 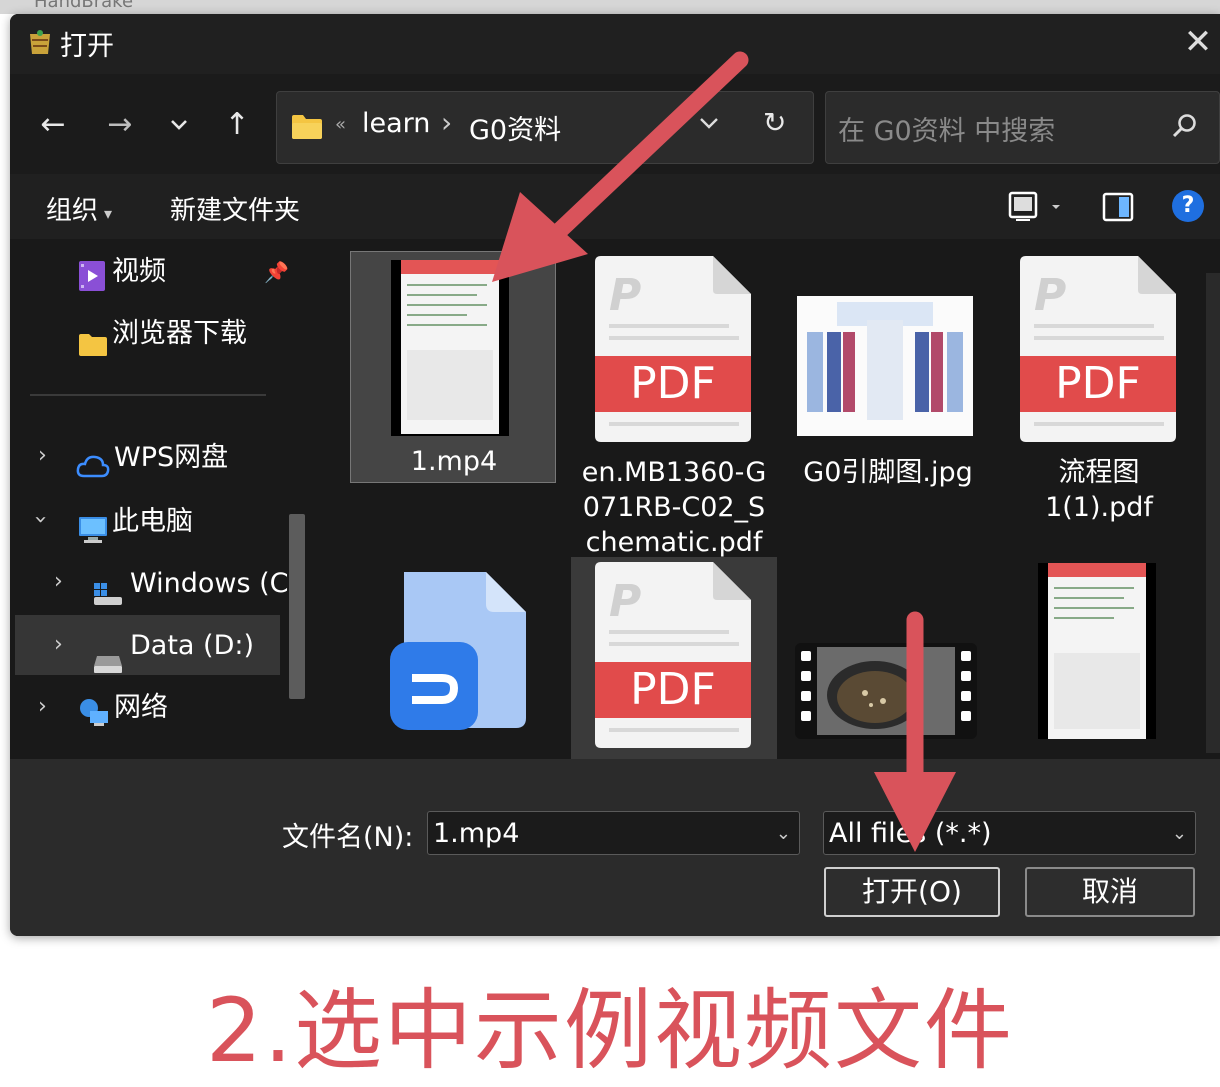 I want to click on arrow-to-file, so click(x=647, y=147).